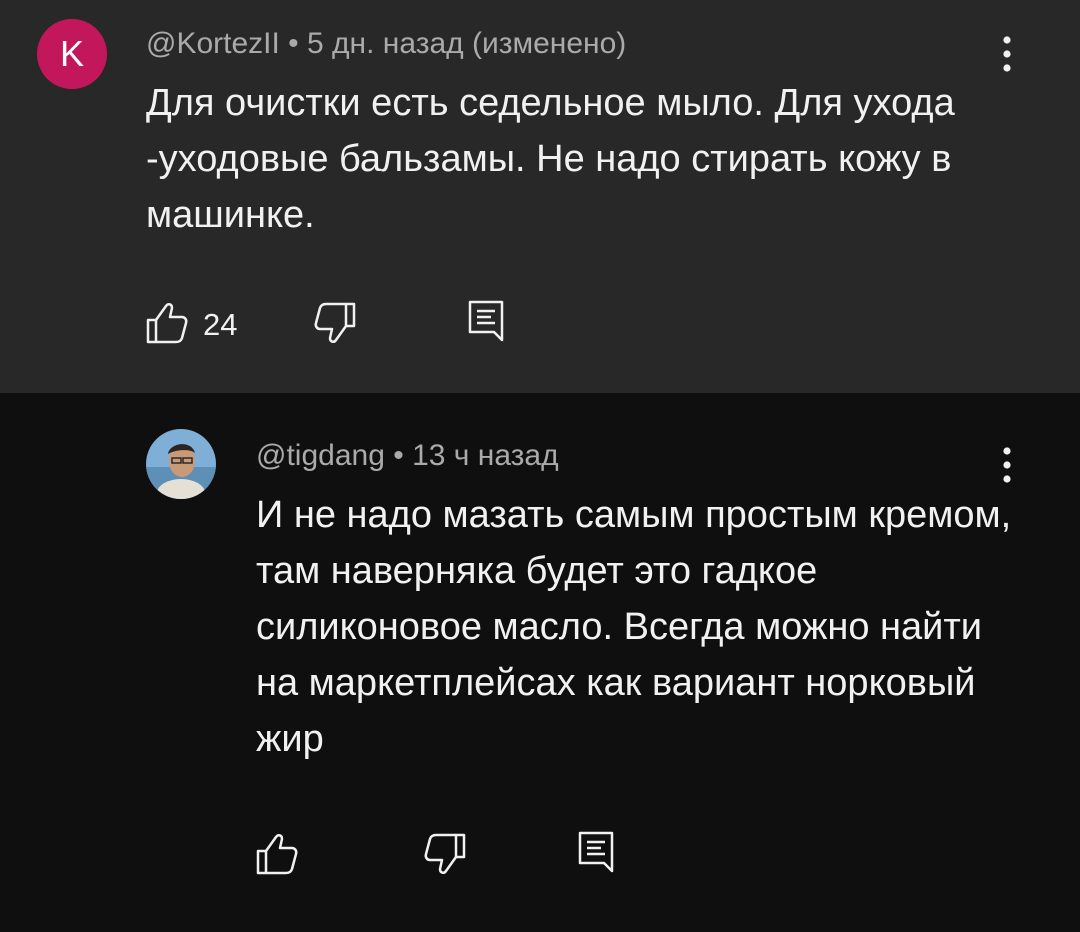 This screenshot has width=1080, height=932. Describe the element at coordinates (213, 43) in the screenshot. I see `author-handle: @KortezII` at that location.